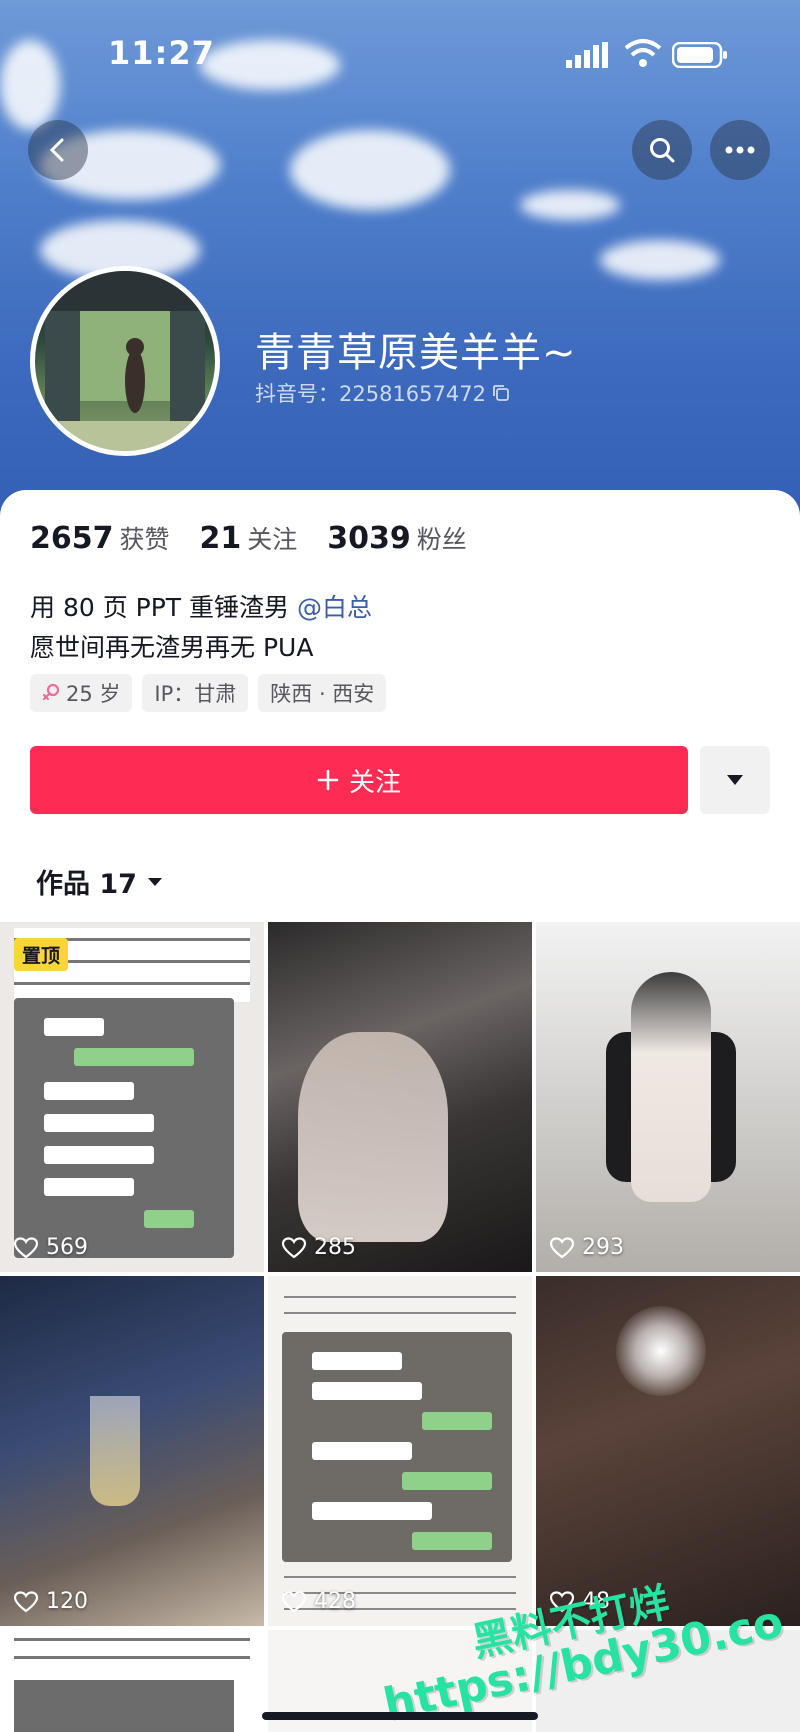 This screenshot has height=1732, width=800. I want to click on female-icon, so click(51, 692).